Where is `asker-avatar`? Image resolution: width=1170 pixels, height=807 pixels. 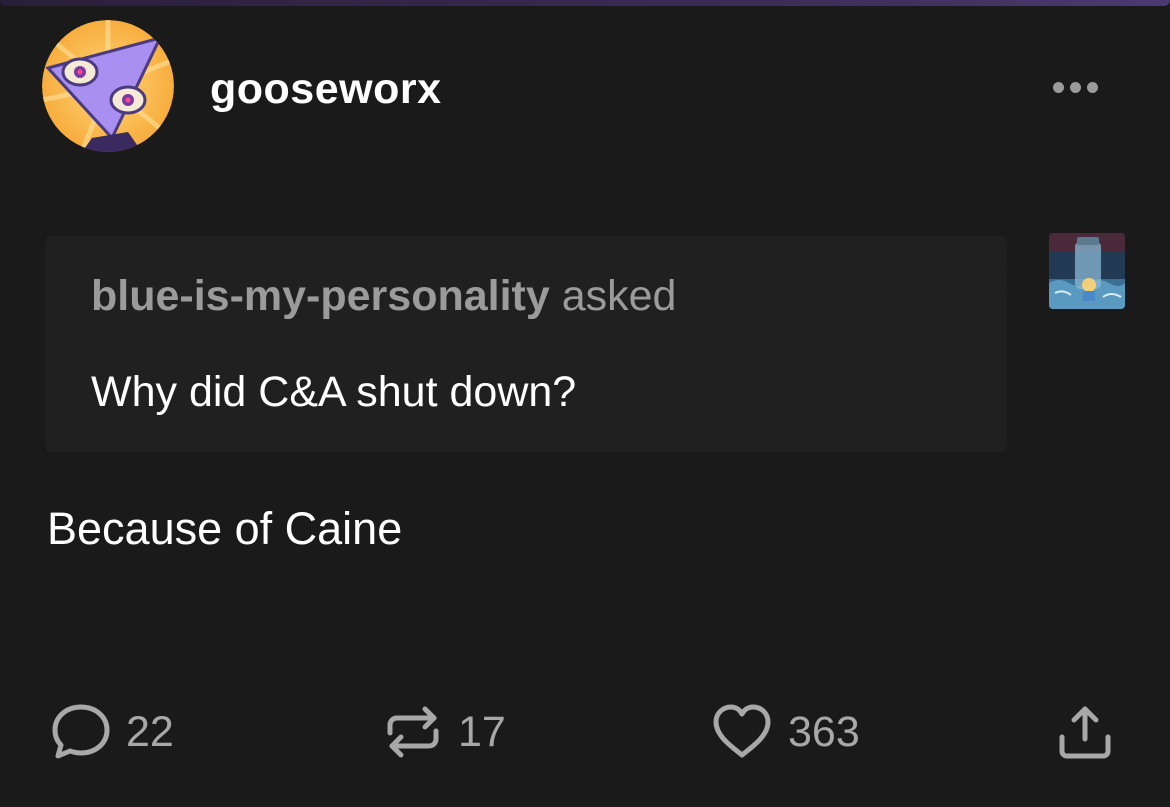 asker-avatar is located at coordinates (1087, 271).